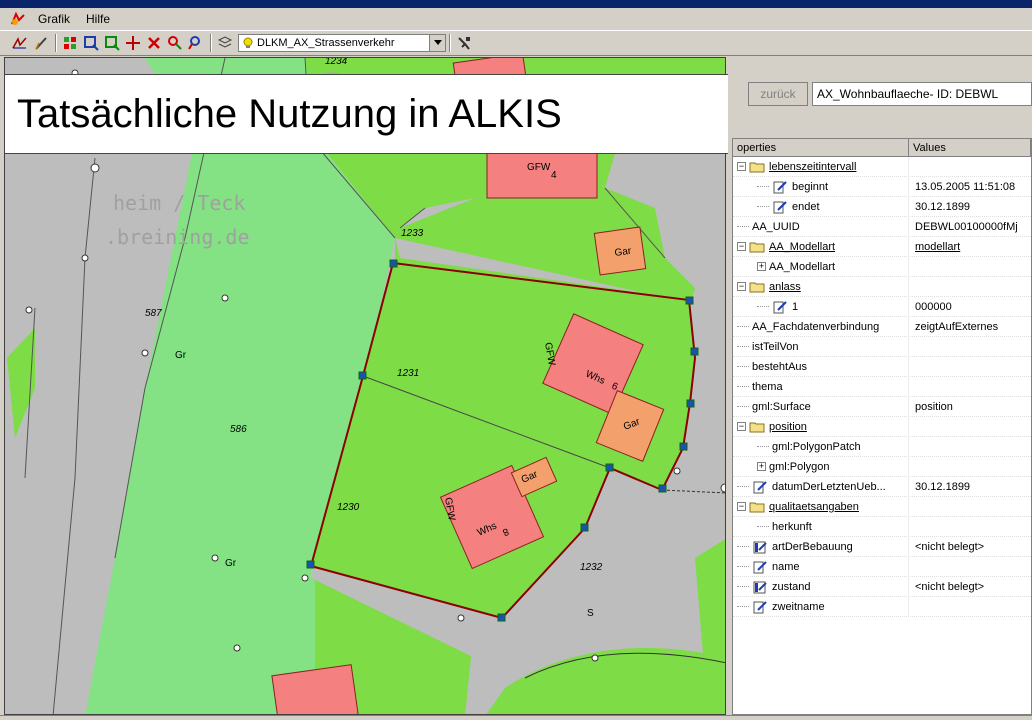  Describe the element at coordinates (590, 613) in the screenshot. I see `land-use-label: S` at that location.